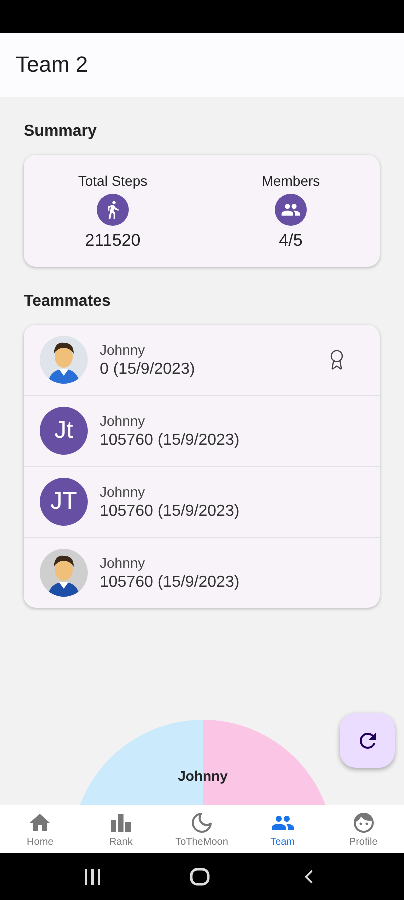 The image size is (404, 900). What do you see at coordinates (113, 210) in the screenshot?
I see `walking-icon` at bounding box center [113, 210].